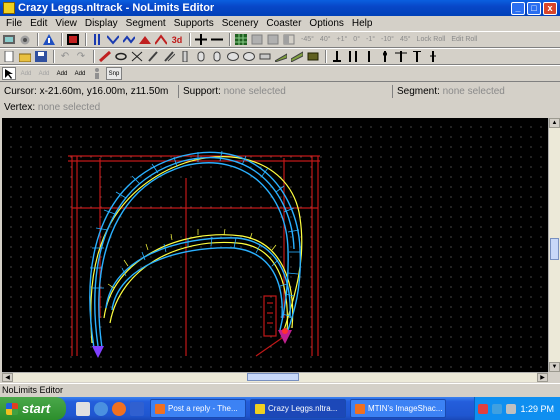 The image size is (560, 420). Describe the element at coordinates (313, 56) in the screenshot. I see `block-icon` at that location.